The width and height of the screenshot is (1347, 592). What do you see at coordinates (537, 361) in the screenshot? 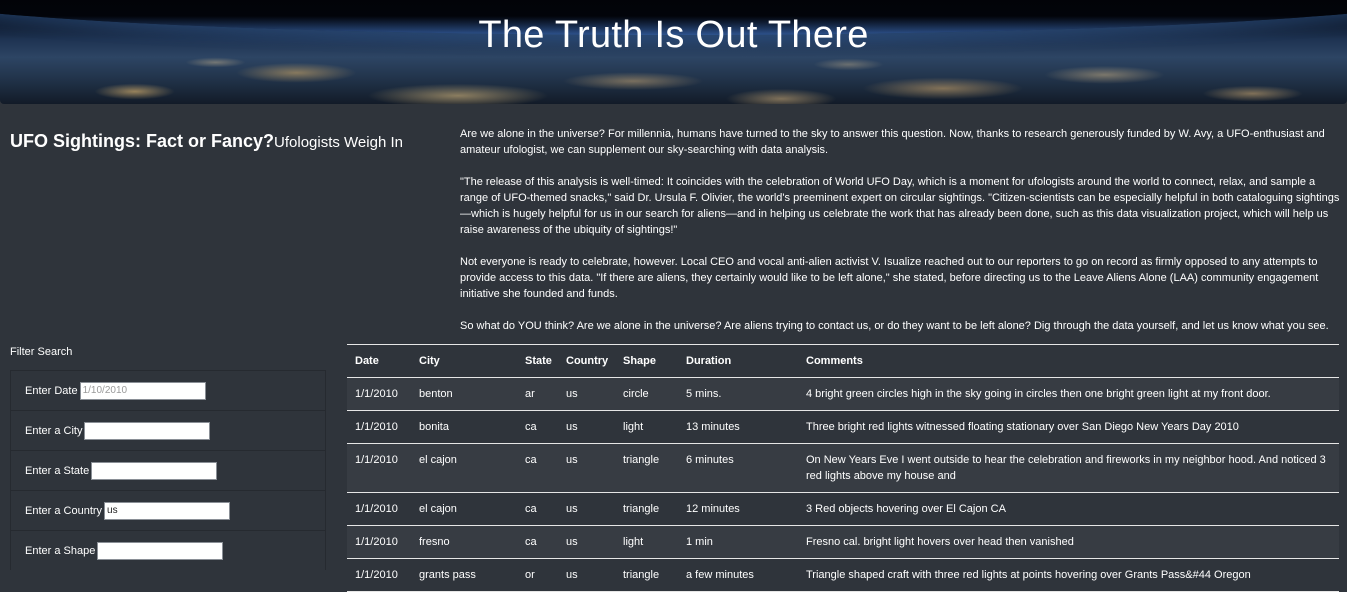
I see `column-header-state: State` at bounding box center [537, 361].